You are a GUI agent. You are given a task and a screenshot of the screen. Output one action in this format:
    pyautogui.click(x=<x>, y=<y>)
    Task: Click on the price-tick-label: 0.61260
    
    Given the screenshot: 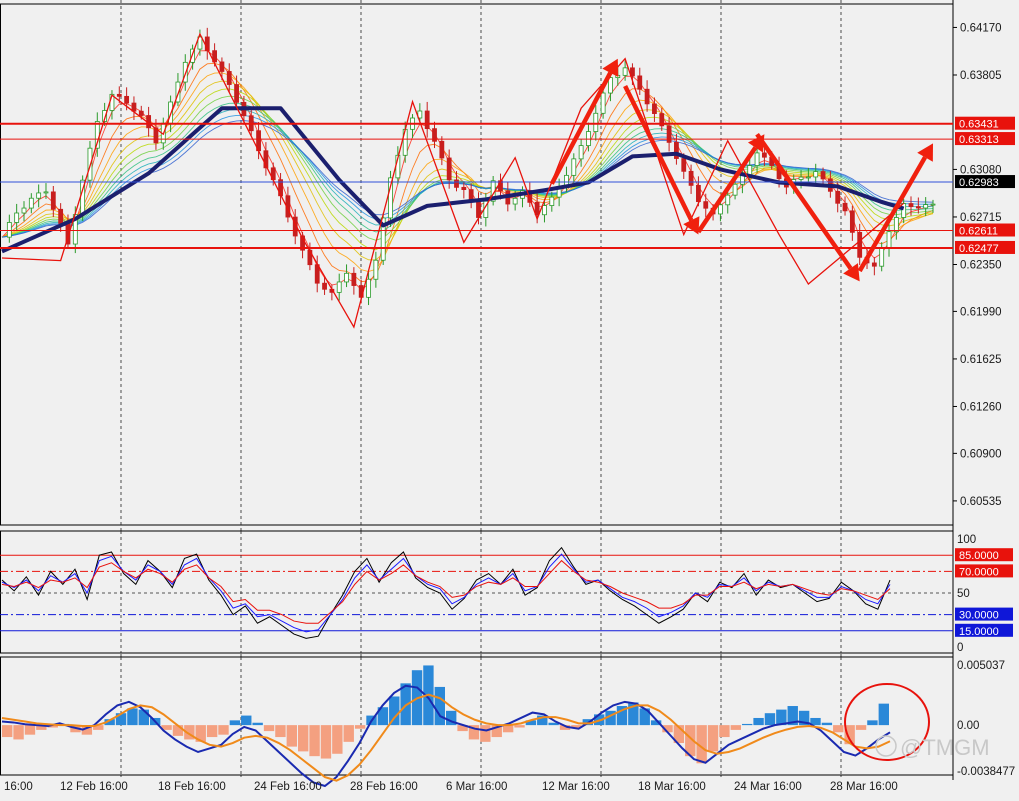 What is the action you would take?
    pyautogui.click(x=981, y=407)
    